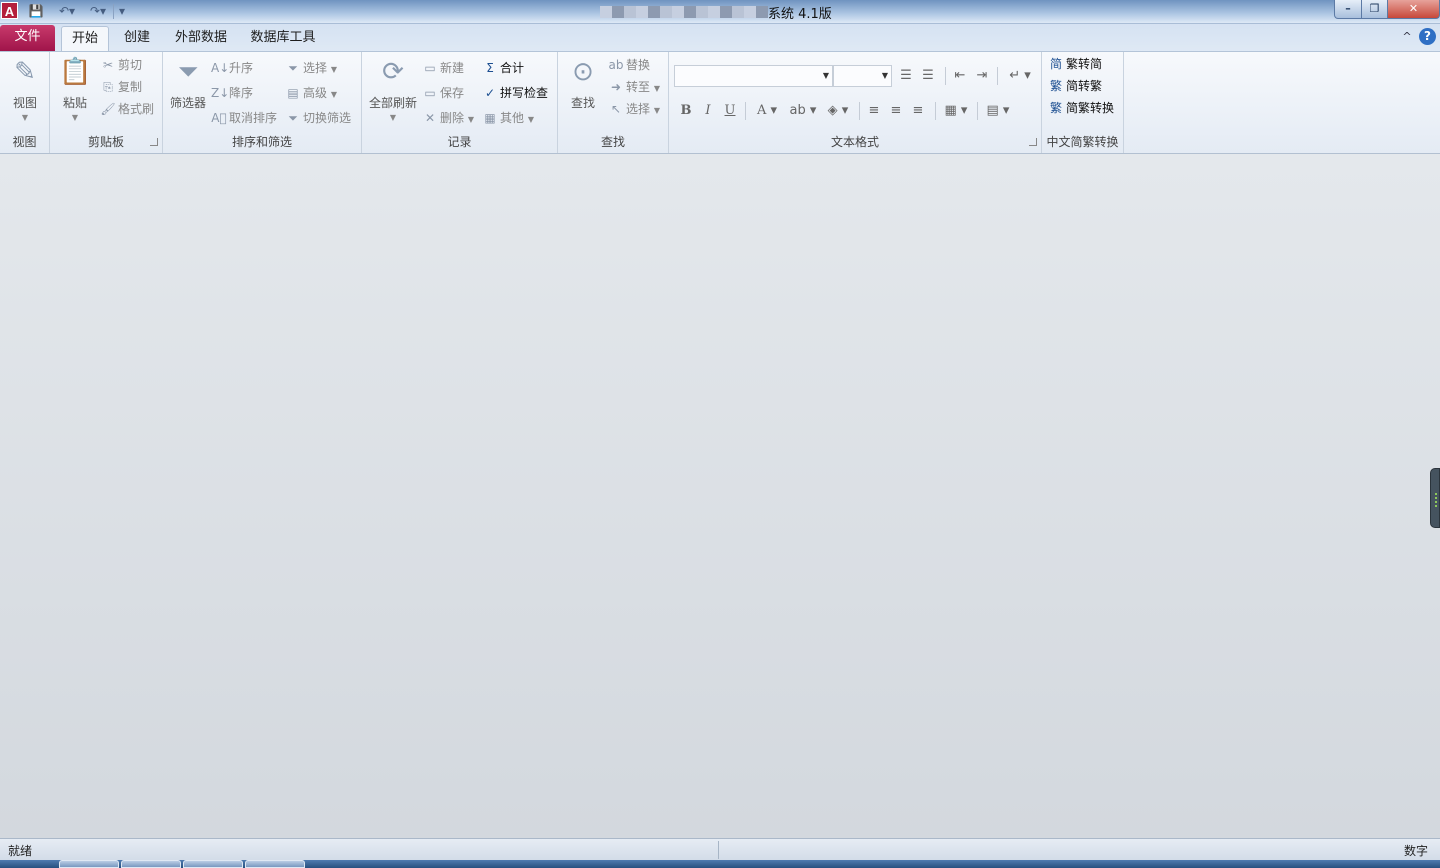  Describe the element at coordinates (612, 142) in the screenshot. I see `group-label-find: 查找` at that location.